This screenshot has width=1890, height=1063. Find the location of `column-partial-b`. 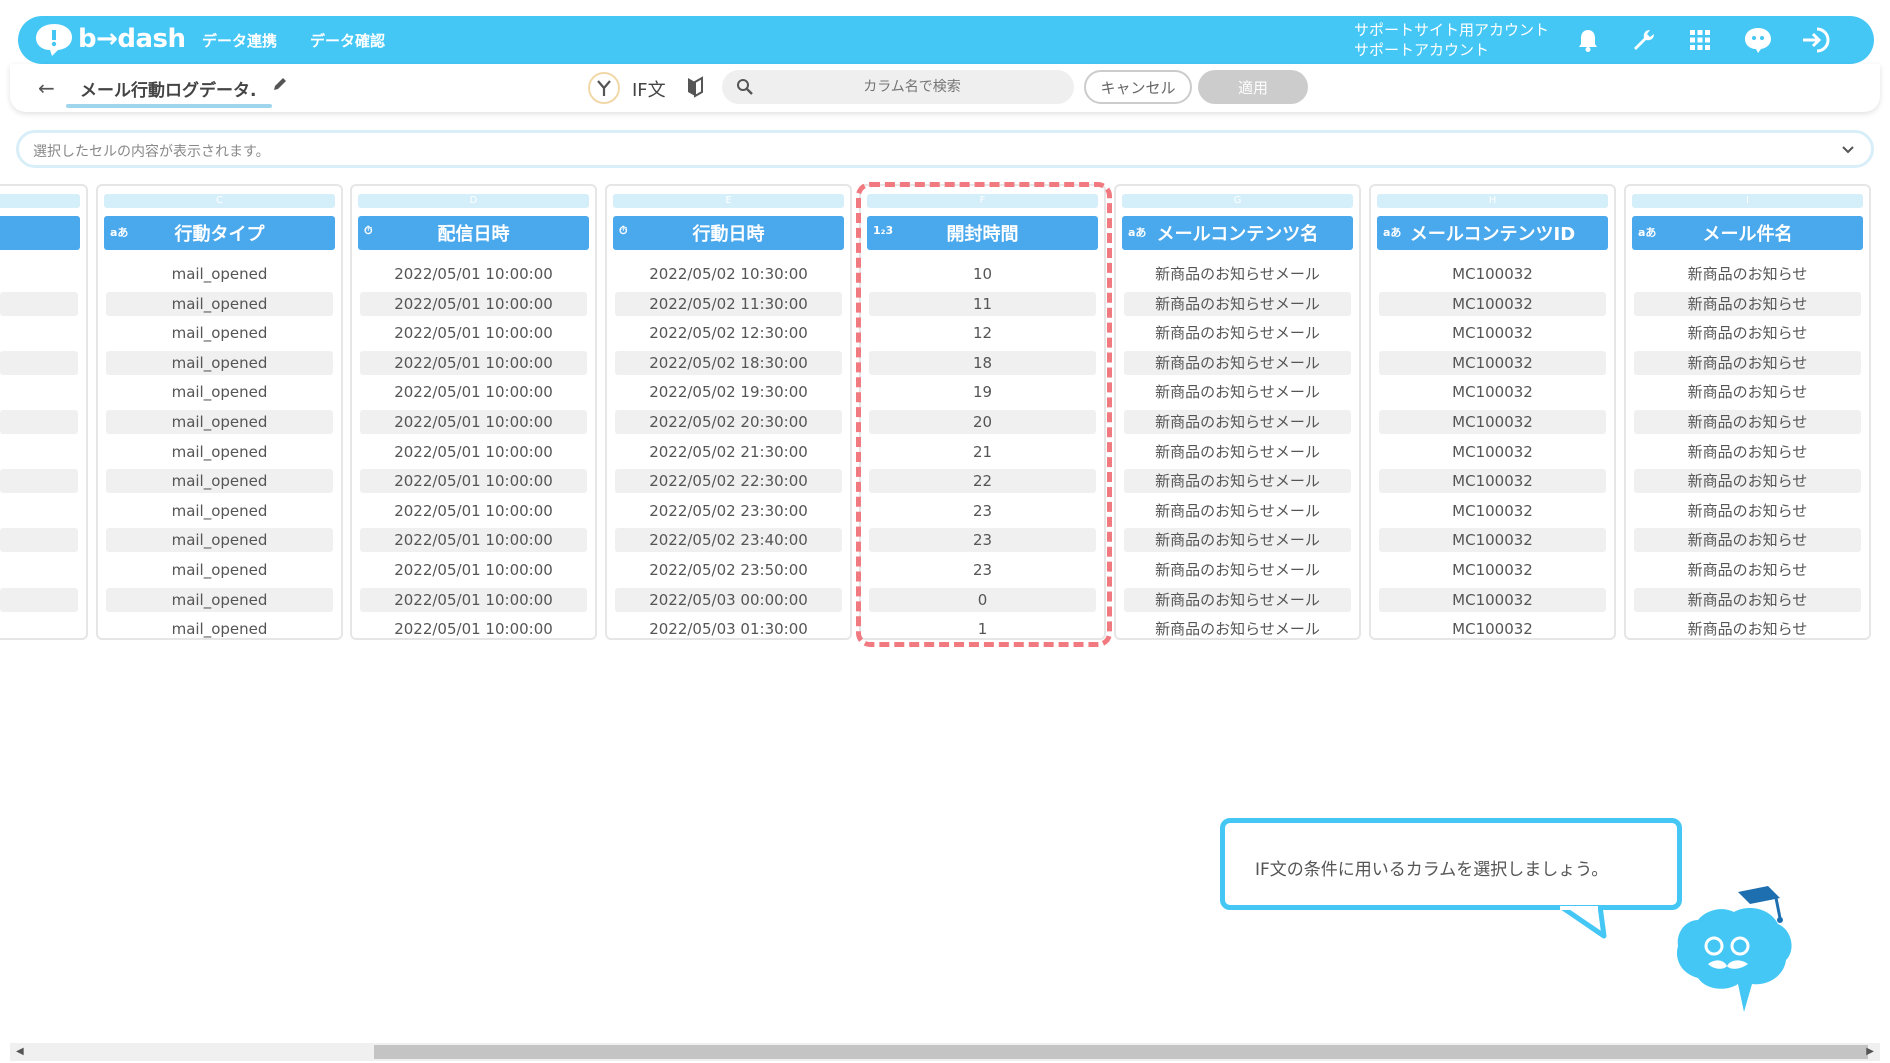

column-partial-b is located at coordinates (44, 412).